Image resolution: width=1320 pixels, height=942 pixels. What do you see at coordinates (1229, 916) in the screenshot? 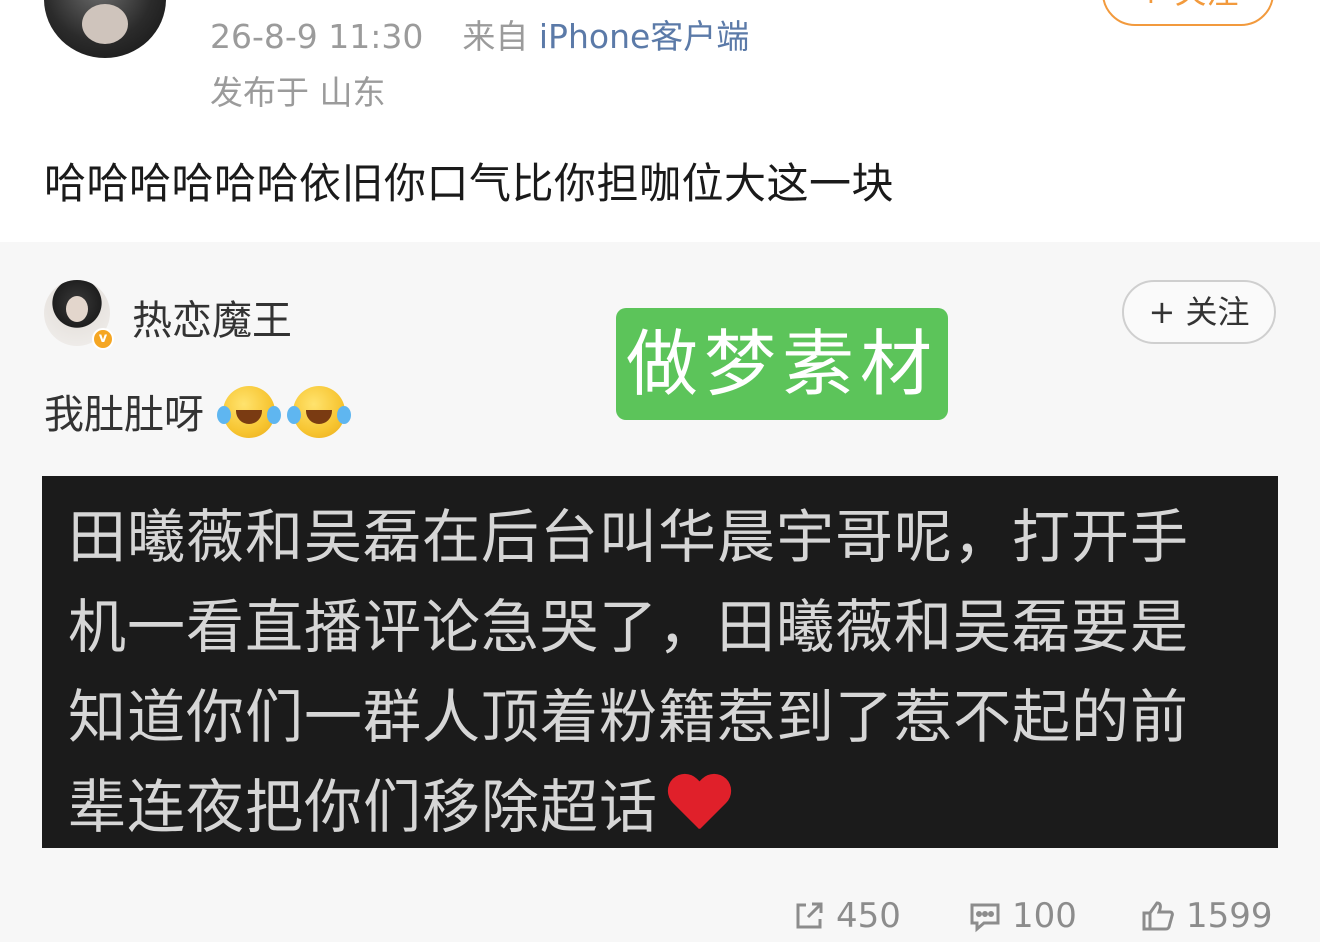
I see `like-count: 1599` at bounding box center [1229, 916].